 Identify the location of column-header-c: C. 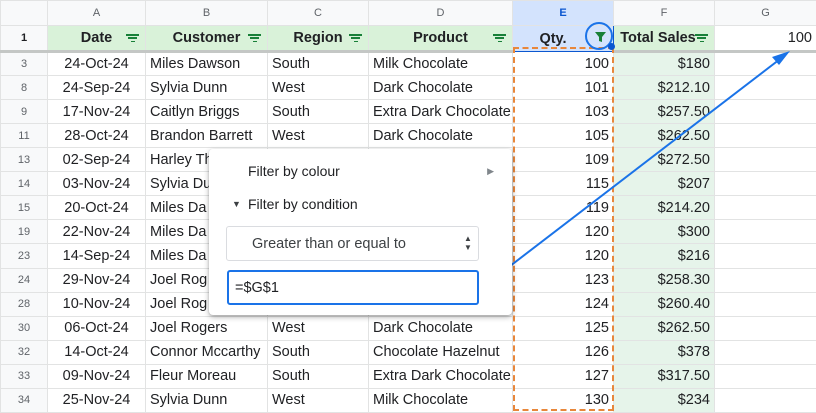
(318, 13).